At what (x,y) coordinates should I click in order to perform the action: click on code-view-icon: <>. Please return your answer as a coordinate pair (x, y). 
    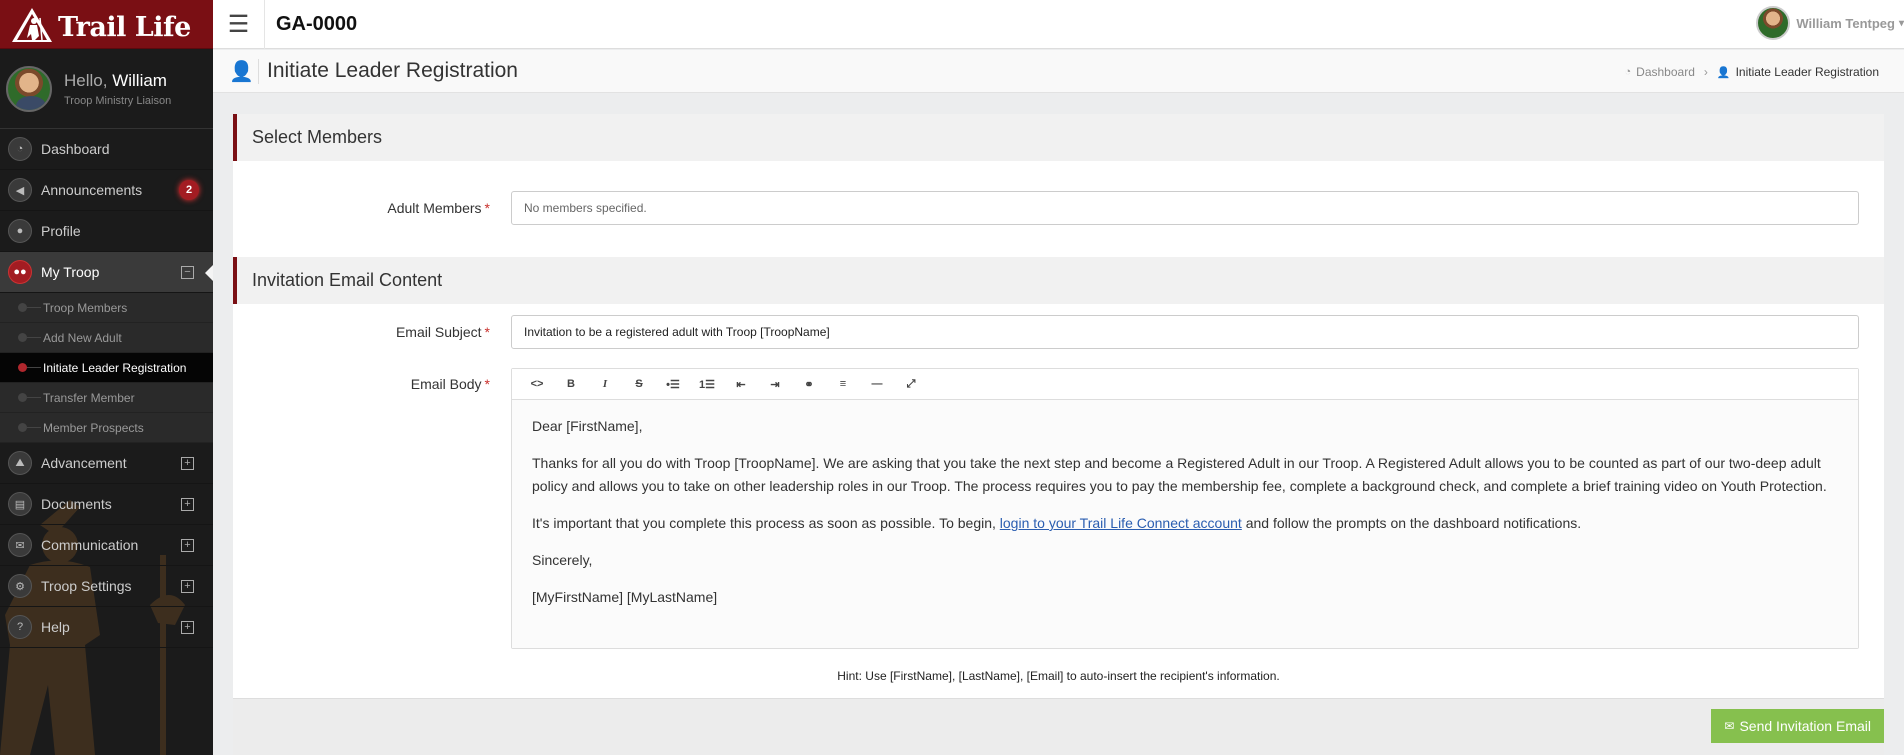
    Looking at the image, I should click on (537, 384).